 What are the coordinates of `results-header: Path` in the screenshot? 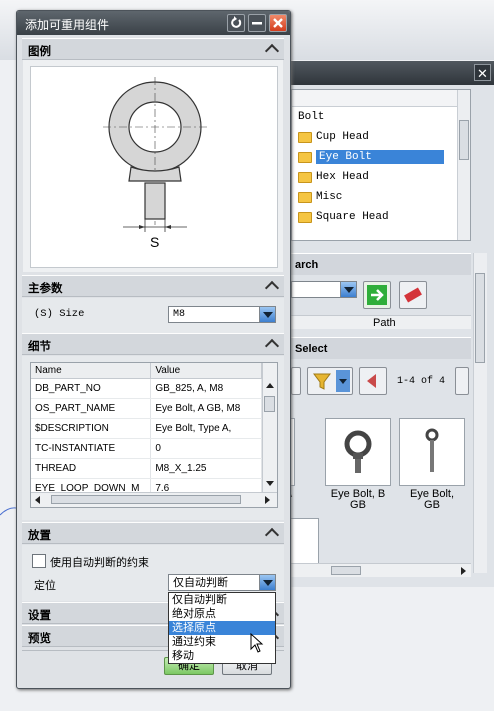 It's located at (381, 322).